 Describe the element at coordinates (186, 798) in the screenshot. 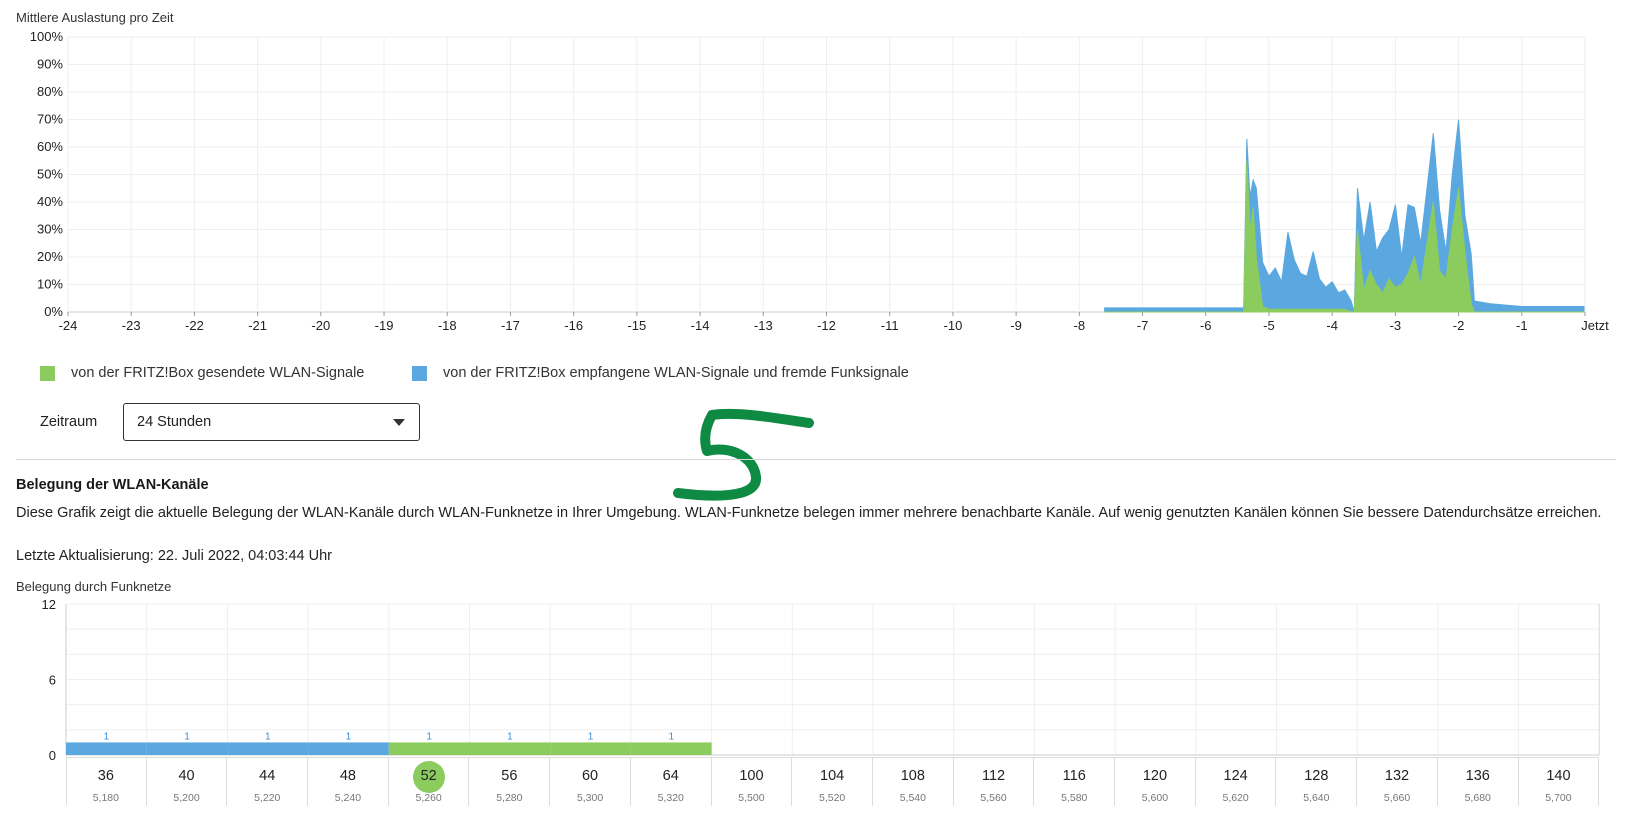

I see `channel-frequency: 5,200` at that location.